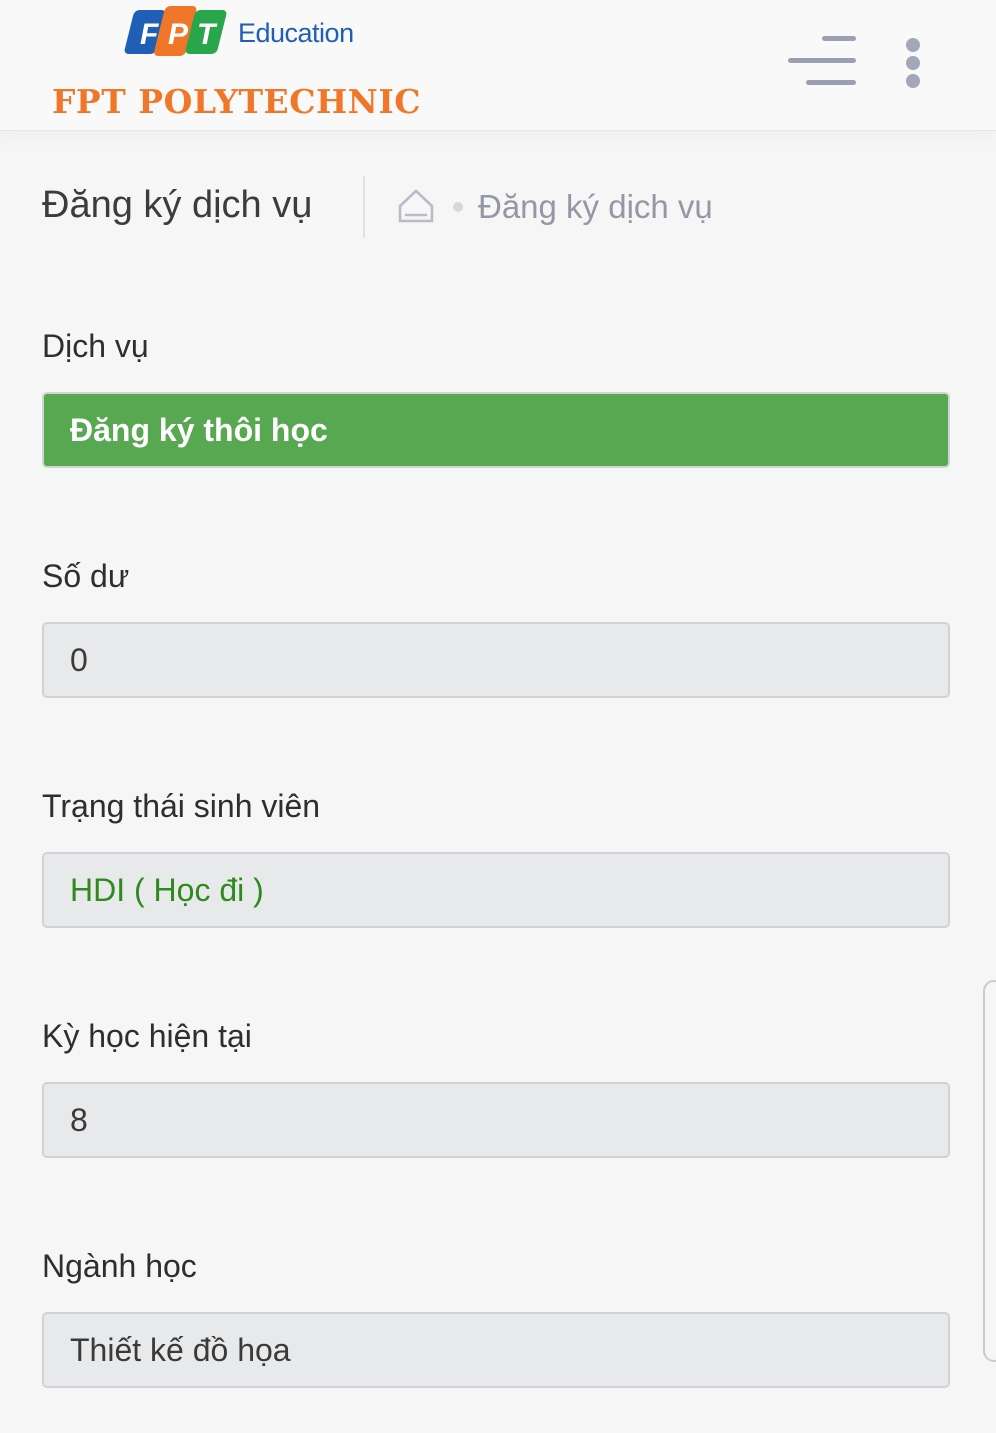  I want to click on fpt-logo: F P T, so click(174, 35).